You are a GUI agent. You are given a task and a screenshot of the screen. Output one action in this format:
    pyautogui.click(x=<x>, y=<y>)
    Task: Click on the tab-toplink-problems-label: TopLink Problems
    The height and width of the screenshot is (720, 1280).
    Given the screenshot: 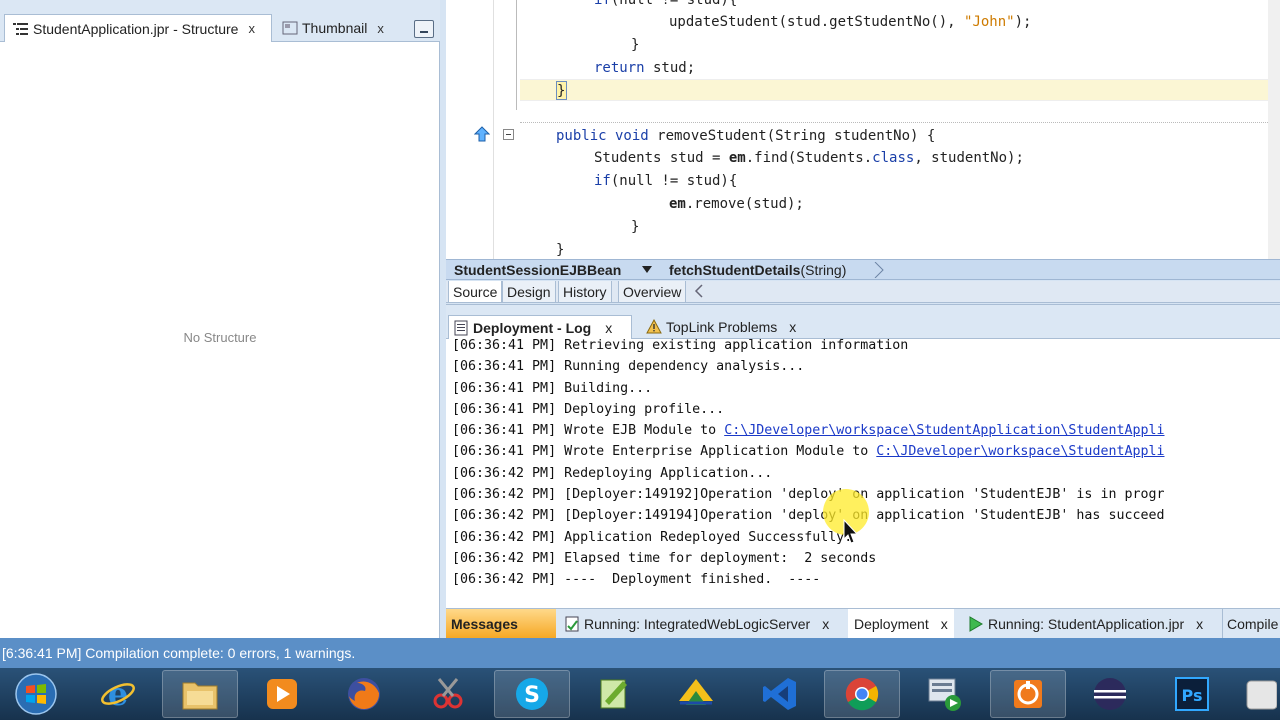 What is the action you would take?
    pyautogui.click(x=722, y=327)
    